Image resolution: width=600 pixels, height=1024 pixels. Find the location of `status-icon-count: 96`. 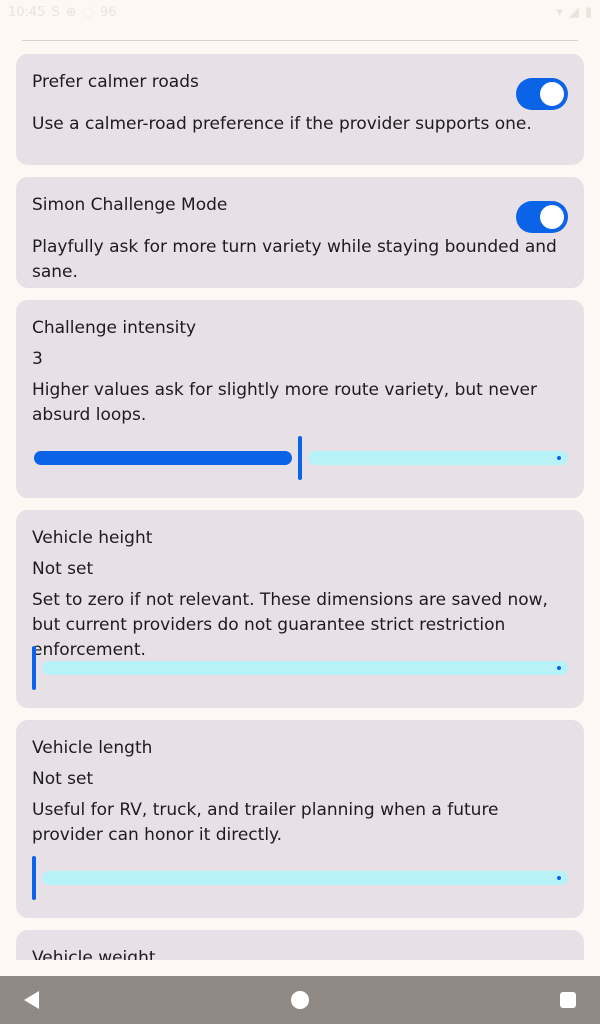

status-icon-count: 96 is located at coordinates (108, 12).